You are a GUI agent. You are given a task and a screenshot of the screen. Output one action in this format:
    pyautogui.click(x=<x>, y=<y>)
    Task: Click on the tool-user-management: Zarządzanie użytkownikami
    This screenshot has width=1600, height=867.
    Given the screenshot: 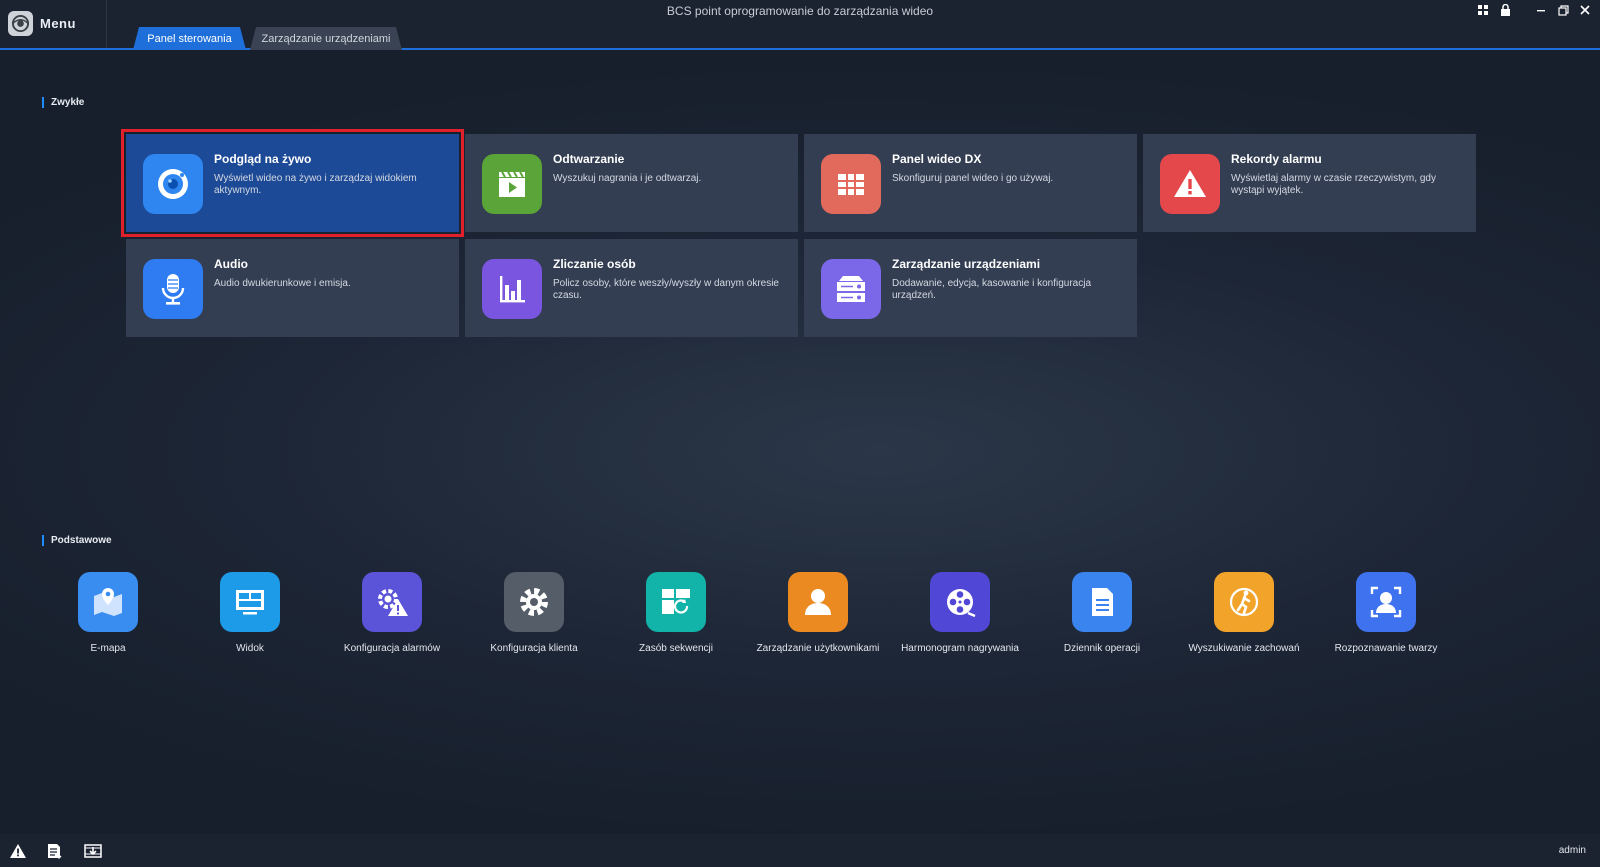 What is the action you would take?
    pyautogui.click(x=818, y=613)
    